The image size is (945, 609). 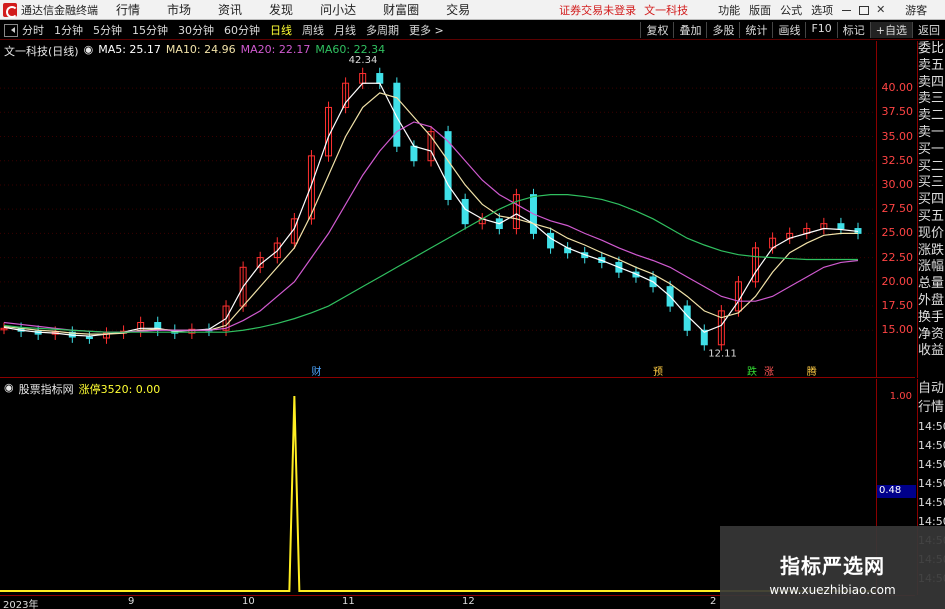 I want to click on quote-field-label: 买二, so click(x=931, y=166).